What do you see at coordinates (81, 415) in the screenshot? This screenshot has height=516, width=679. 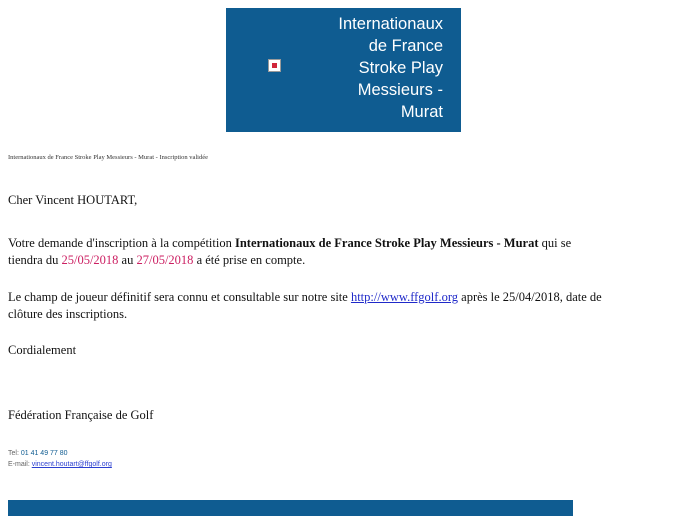 I see `signature: Fédération Française de Golf` at bounding box center [81, 415].